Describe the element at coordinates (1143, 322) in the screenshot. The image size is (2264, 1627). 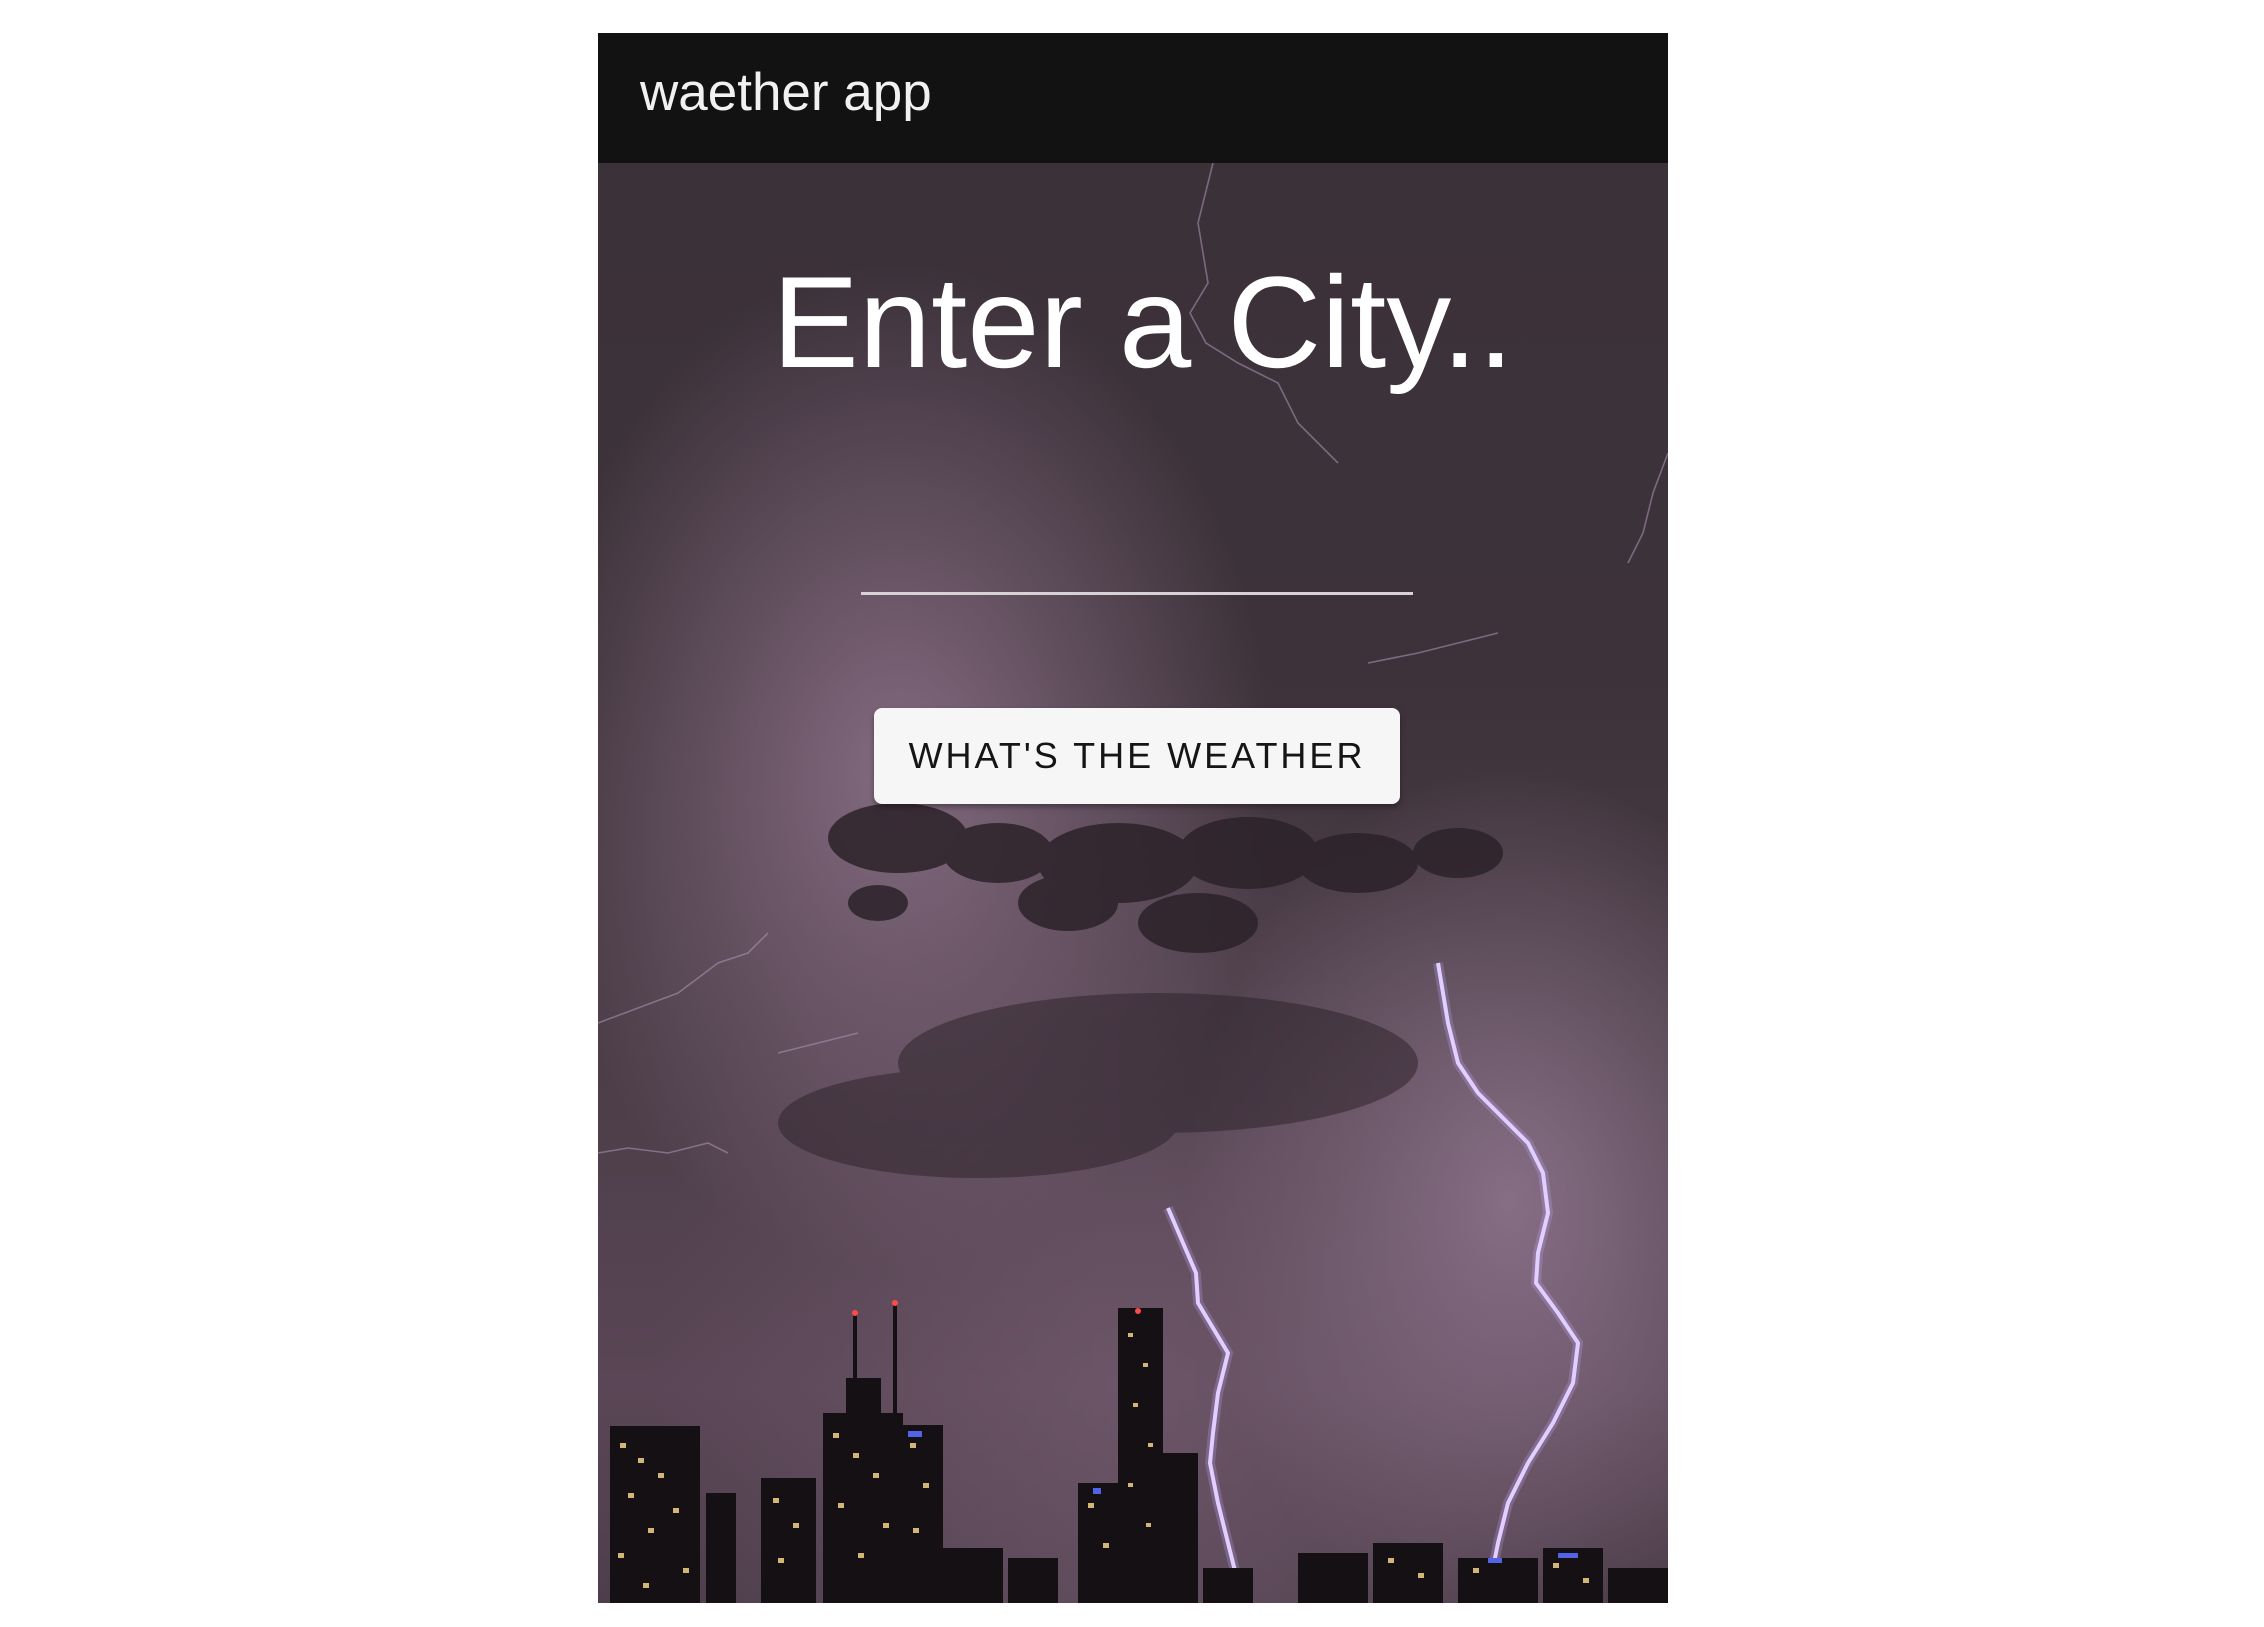
I see `page-heading: Enter a City..` at that location.